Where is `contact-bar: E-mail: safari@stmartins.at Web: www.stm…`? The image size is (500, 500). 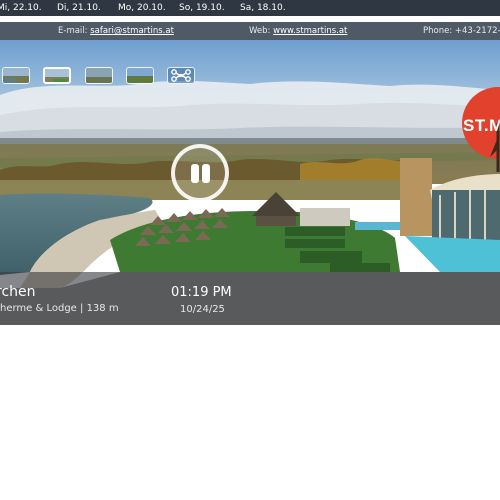
contact-bar: E-mail: safari@stmartins.at Web: www.stm… is located at coordinates (250, 31).